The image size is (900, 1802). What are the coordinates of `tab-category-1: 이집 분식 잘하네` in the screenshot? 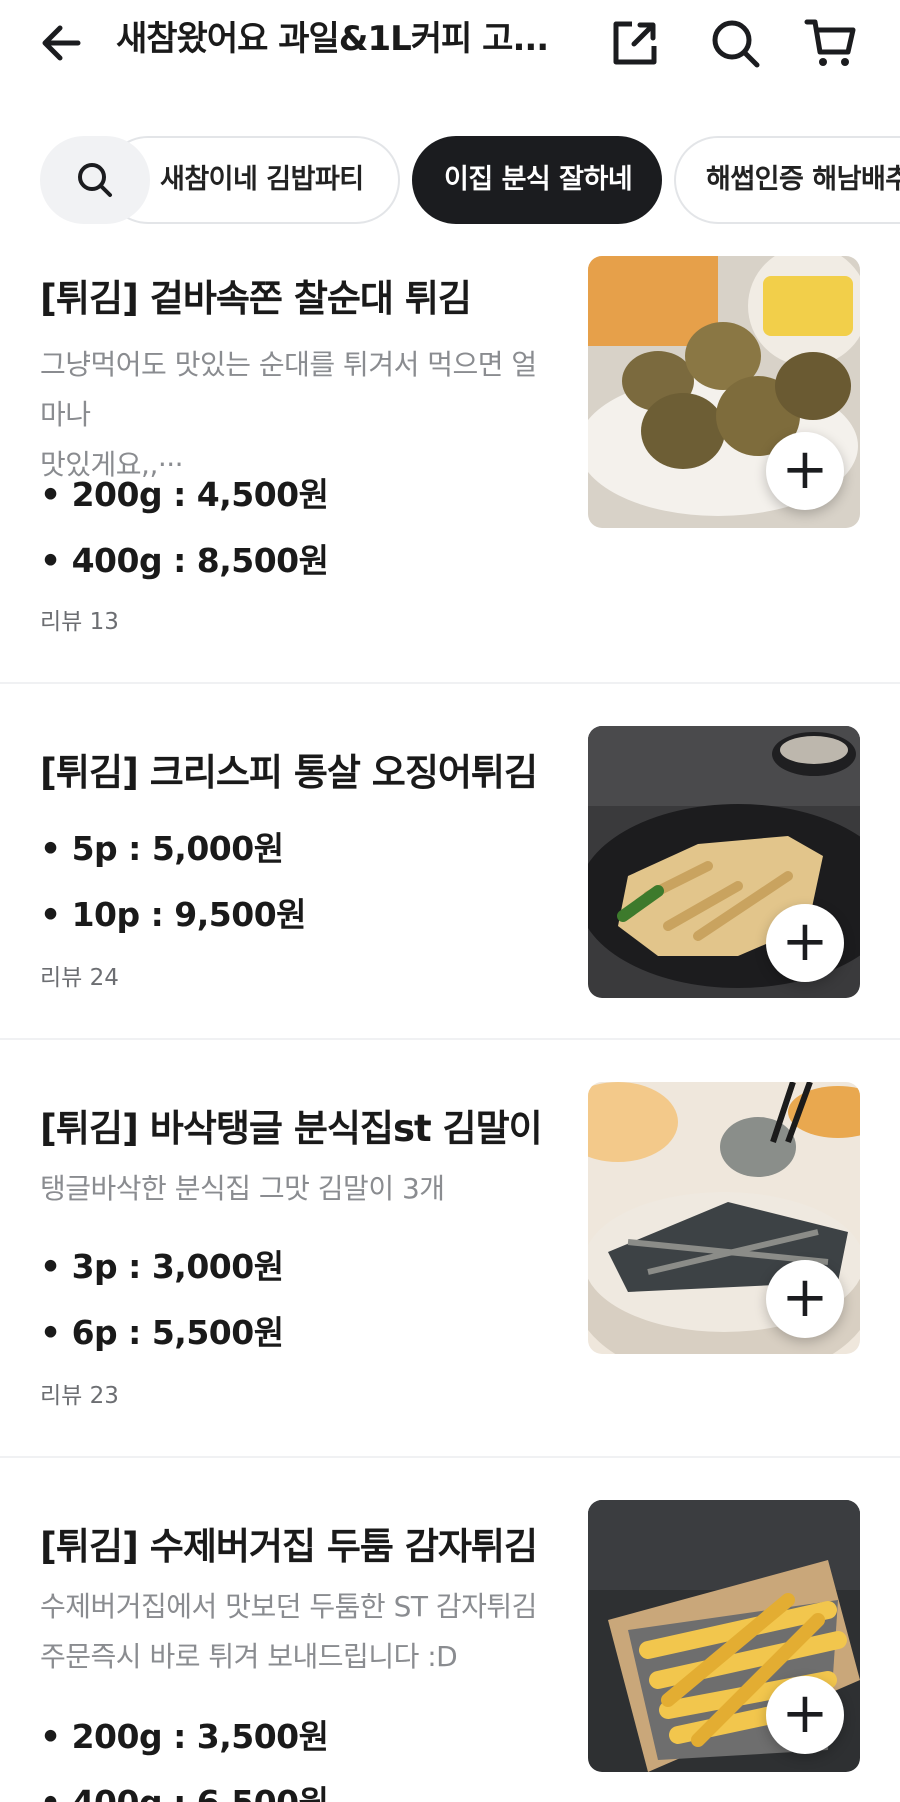 It's located at (537, 180).